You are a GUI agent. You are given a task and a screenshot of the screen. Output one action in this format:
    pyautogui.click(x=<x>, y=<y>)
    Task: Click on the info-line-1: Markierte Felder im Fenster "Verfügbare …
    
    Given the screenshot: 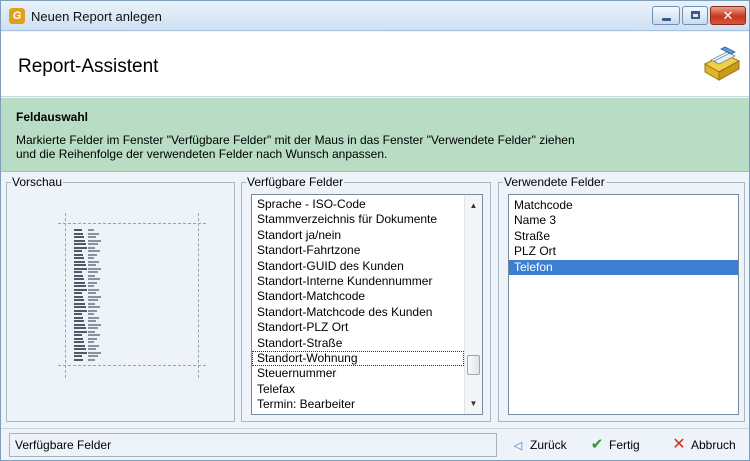 What is the action you would take?
    pyautogui.click(x=295, y=140)
    